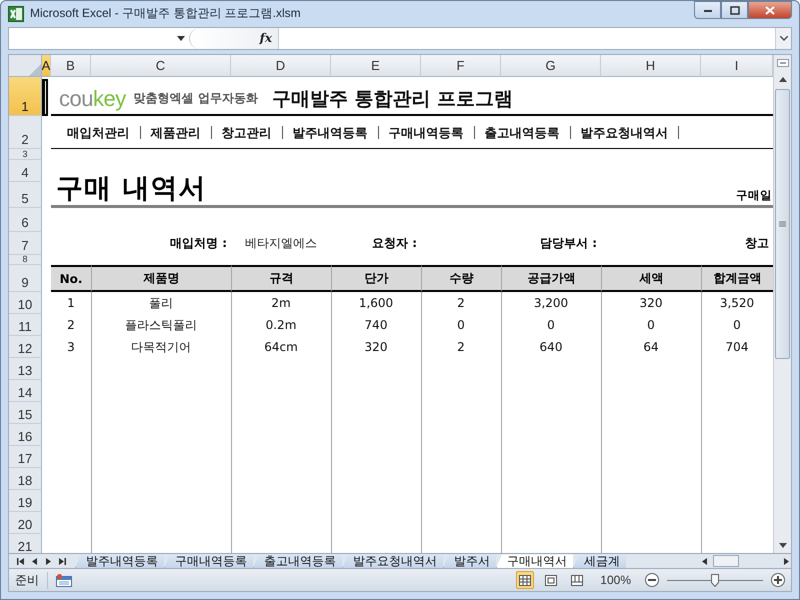  What do you see at coordinates (461, 66) in the screenshot?
I see `column-header: F` at bounding box center [461, 66].